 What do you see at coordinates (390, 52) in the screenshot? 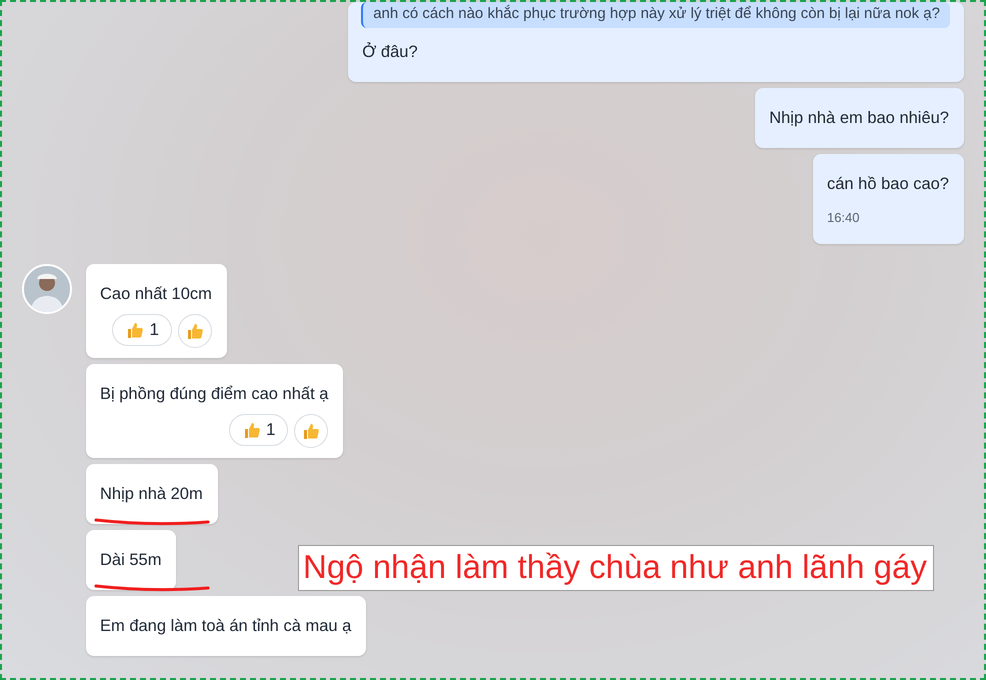
I see `message-text: Ở đâu?` at bounding box center [390, 52].